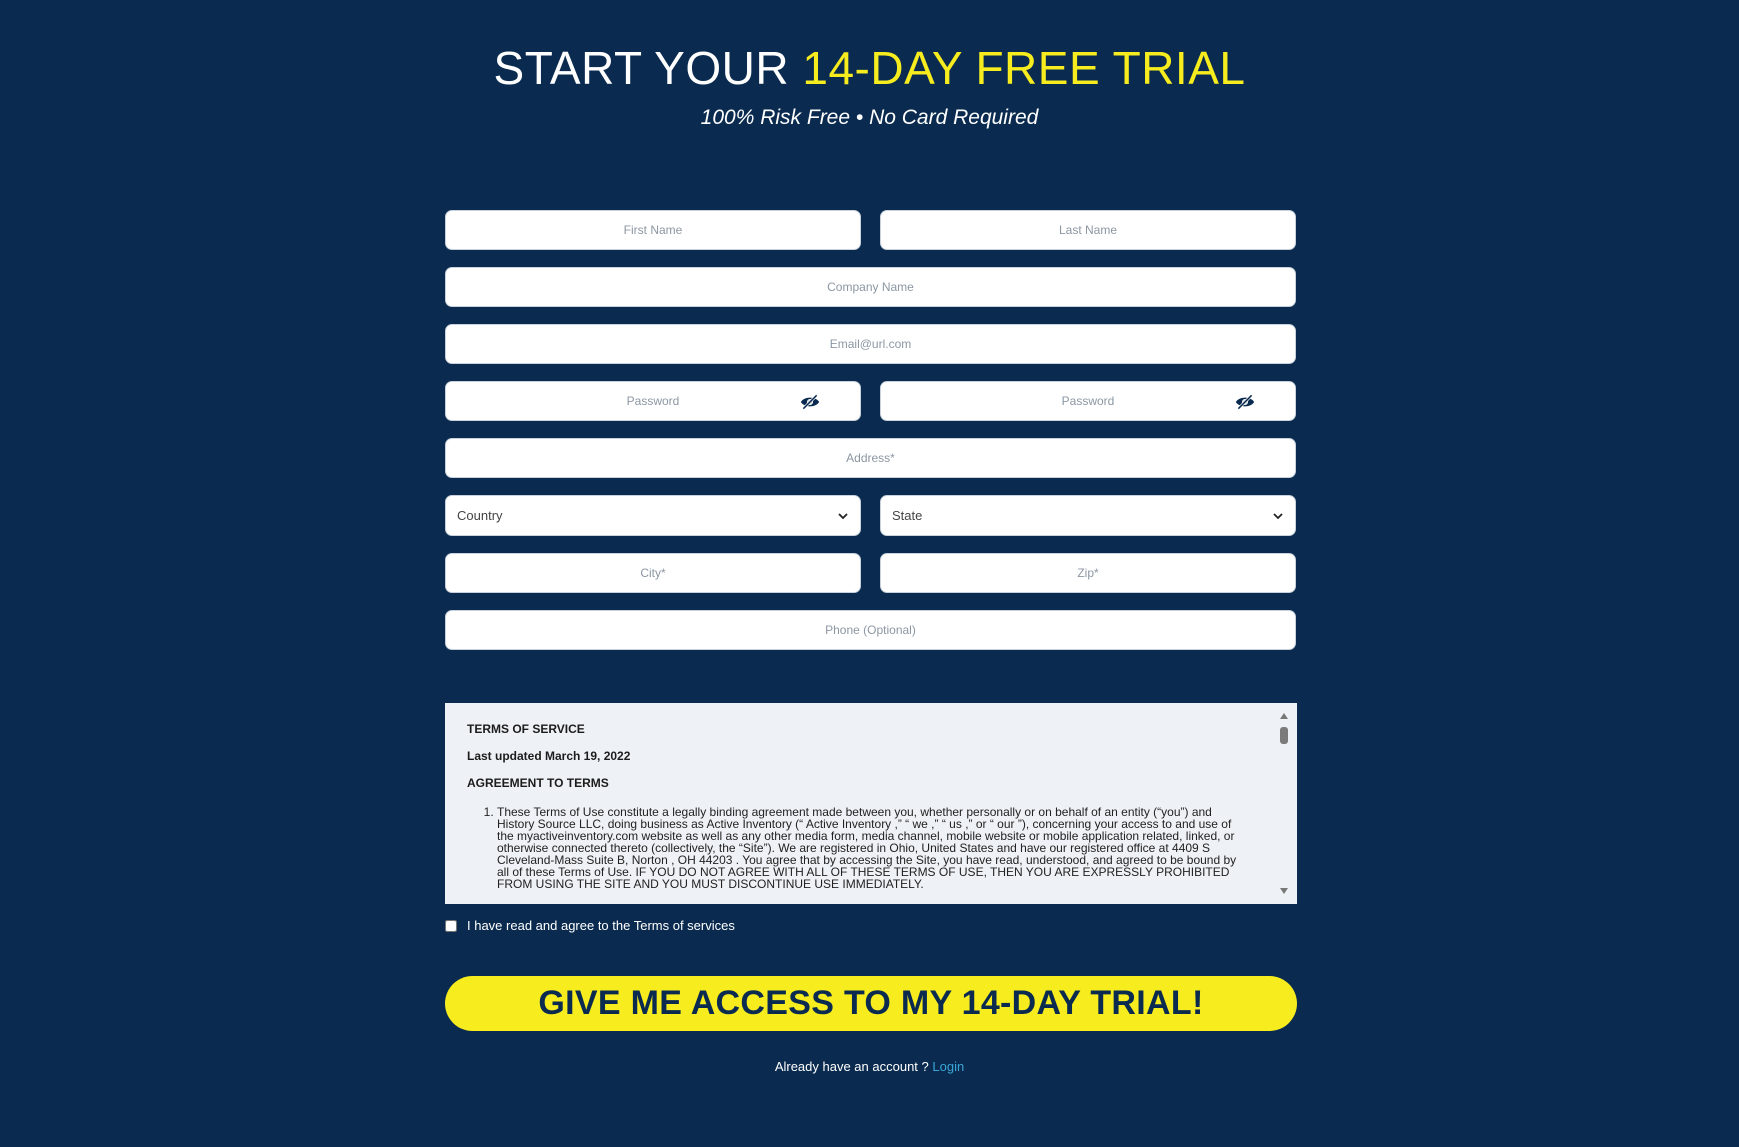 This screenshot has width=1739, height=1147. What do you see at coordinates (907, 515) in the screenshot?
I see `state-select-label: State` at bounding box center [907, 515].